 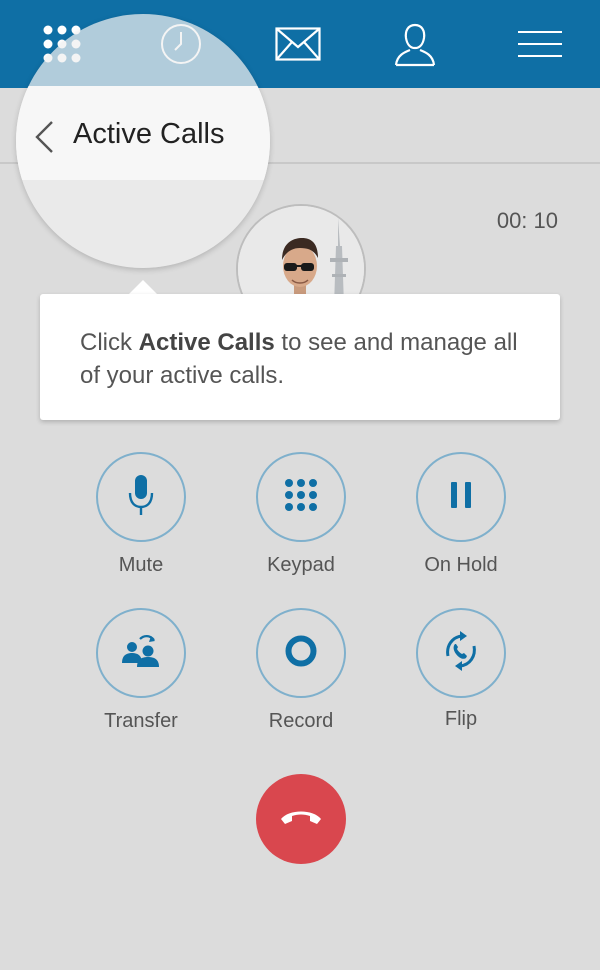 I want to click on microphone-icon, so click(x=141, y=497).